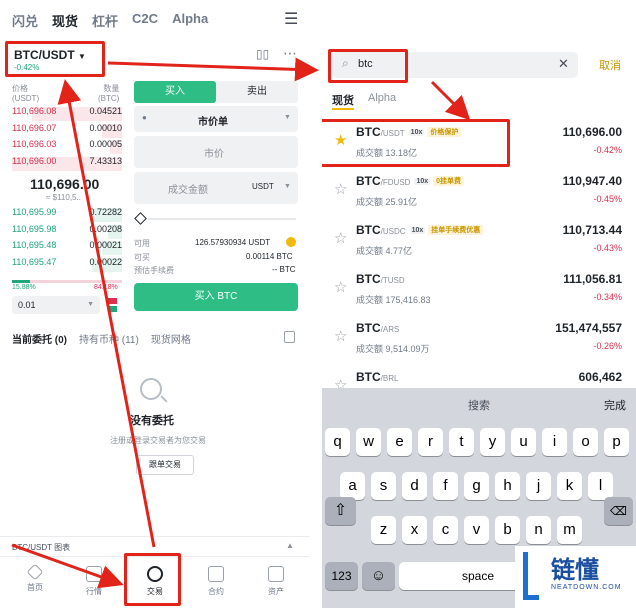  Describe the element at coordinates (538, 486) in the screenshot. I see `key-j: j` at that location.